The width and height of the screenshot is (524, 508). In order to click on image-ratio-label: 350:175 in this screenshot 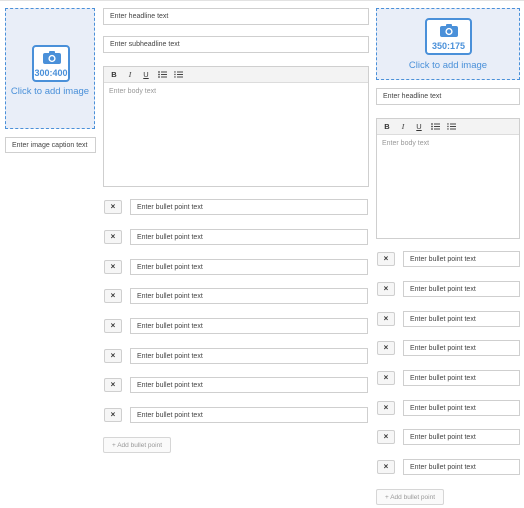, I will do `click(448, 46)`.